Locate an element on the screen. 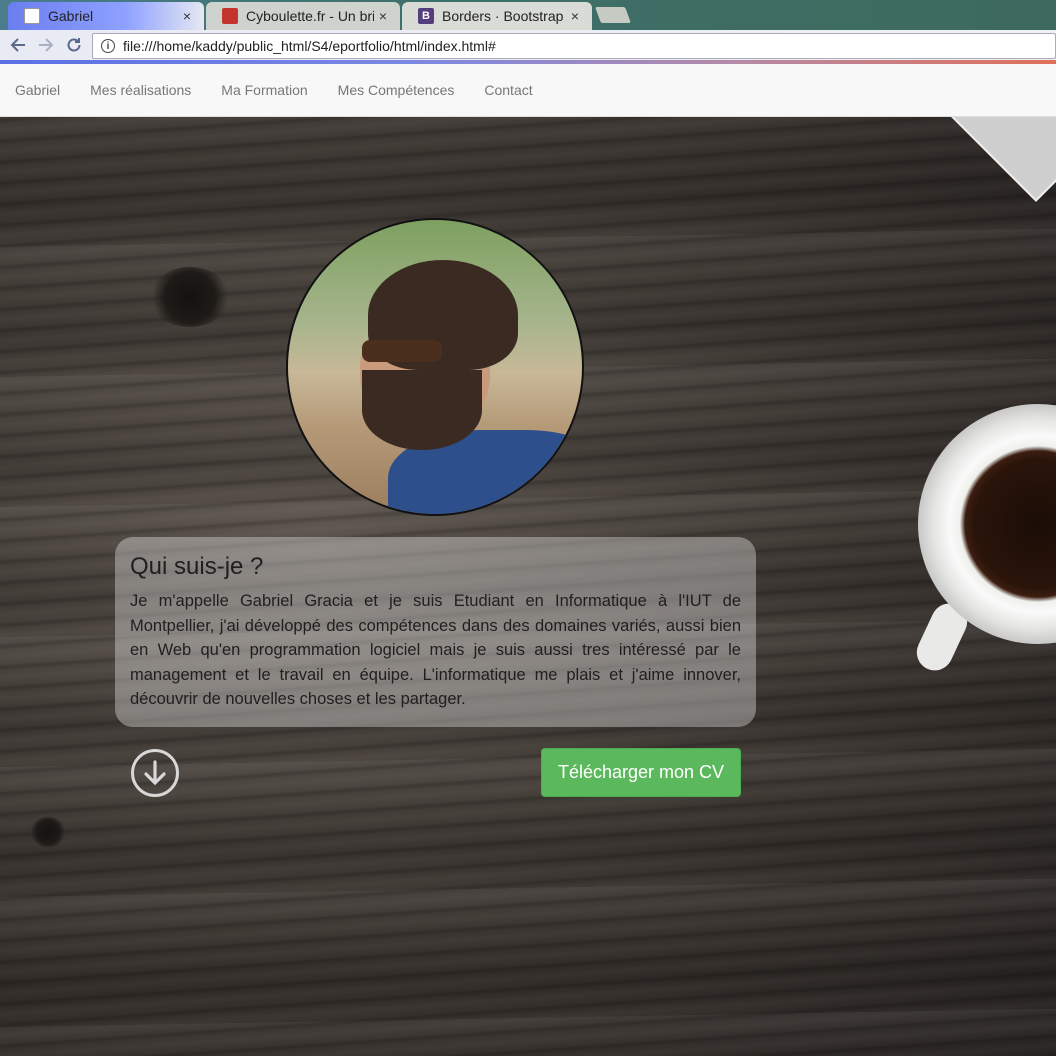  nav-link-formation: Ma Formation is located at coordinates (264, 90).